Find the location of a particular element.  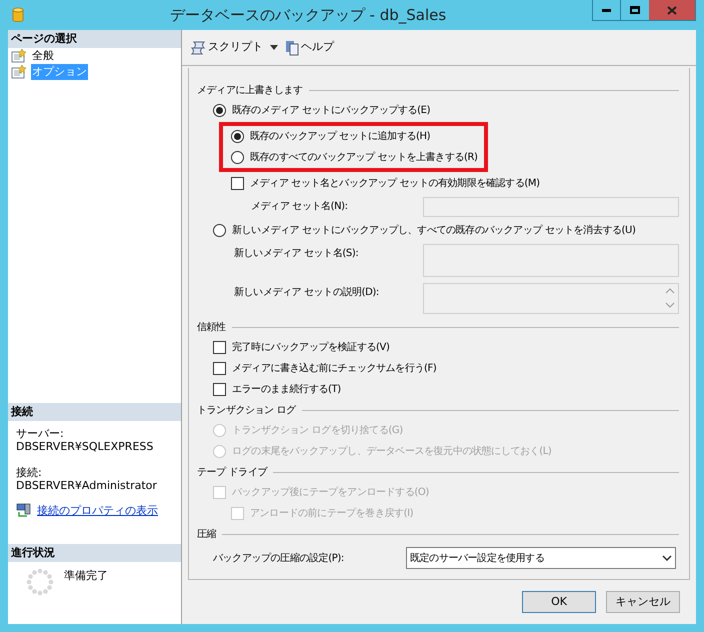

field-label: 新しいメディア セットの説明(D): is located at coordinates (307, 293).